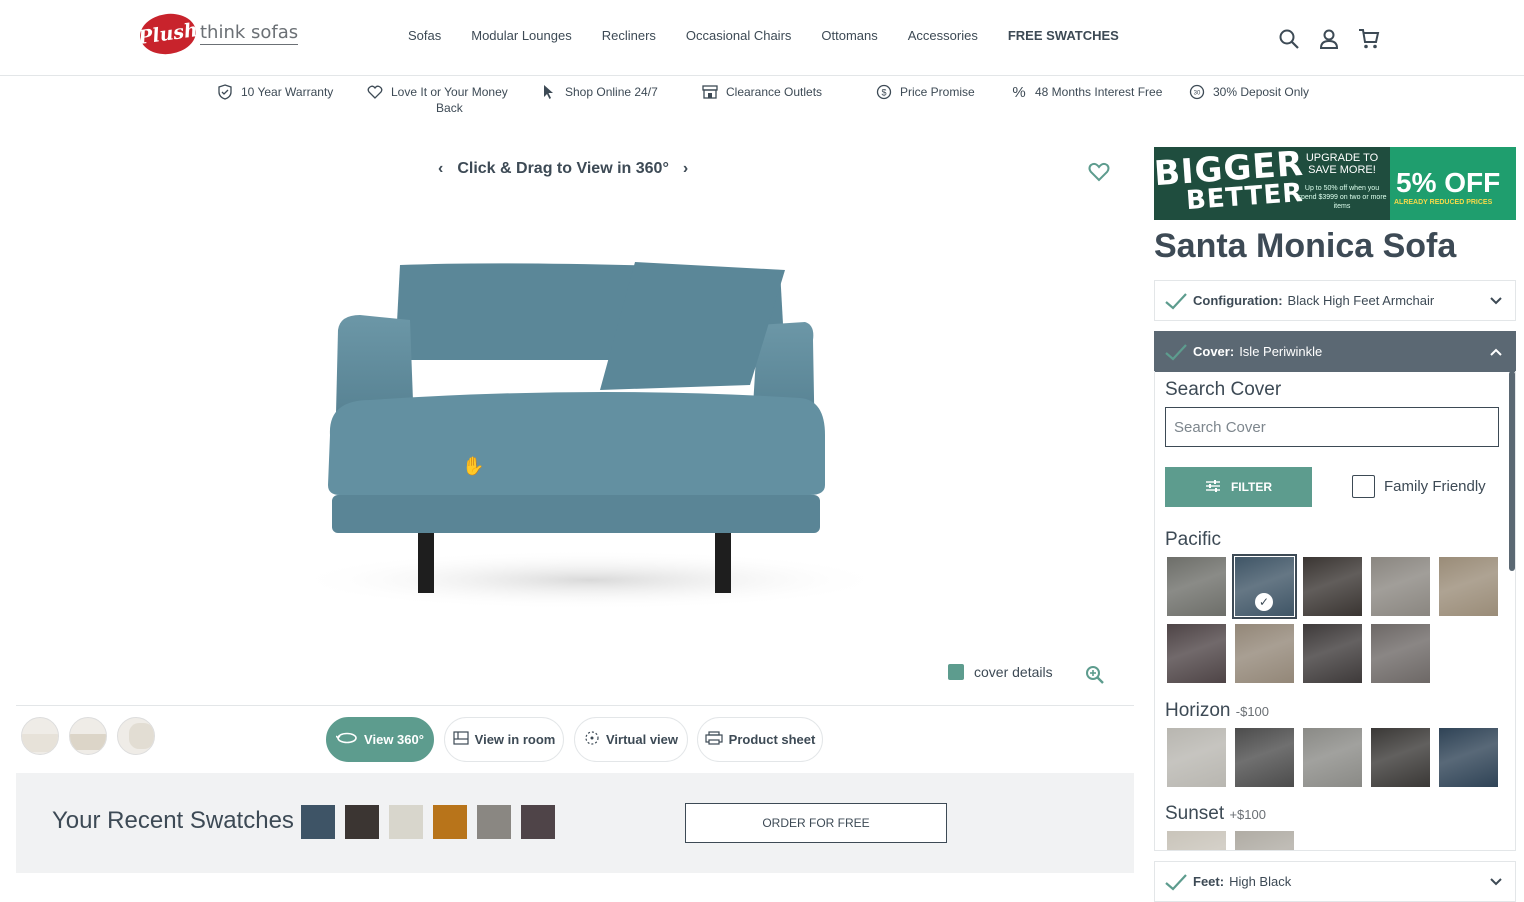 This screenshot has height=902, width=1524. What do you see at coordinates (549, 92) in the screenshot?
I see `cursor-icon` at bounding box center [549, 92].